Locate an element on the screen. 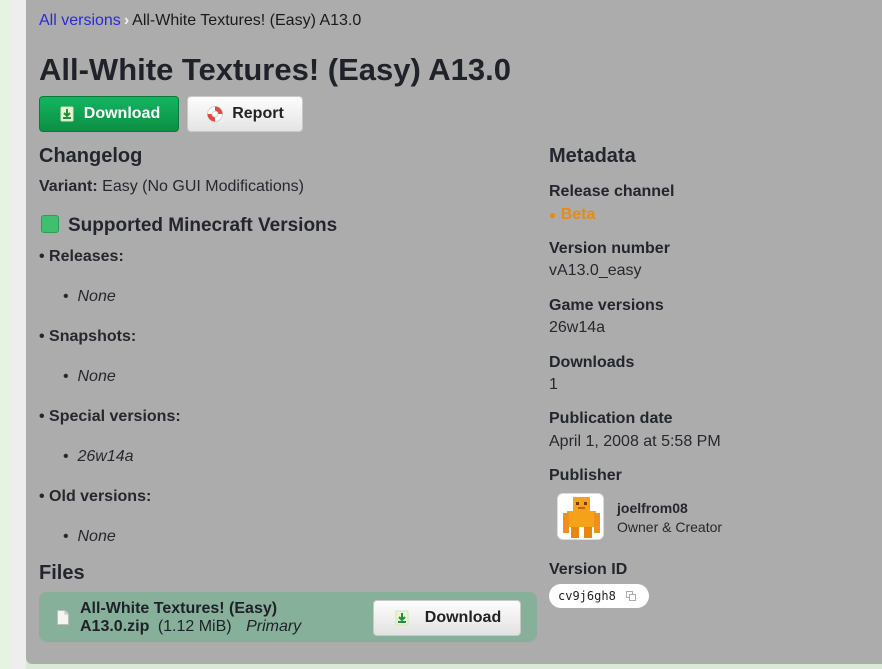  version-number-label: Version number is located at coordinates (609, 248).